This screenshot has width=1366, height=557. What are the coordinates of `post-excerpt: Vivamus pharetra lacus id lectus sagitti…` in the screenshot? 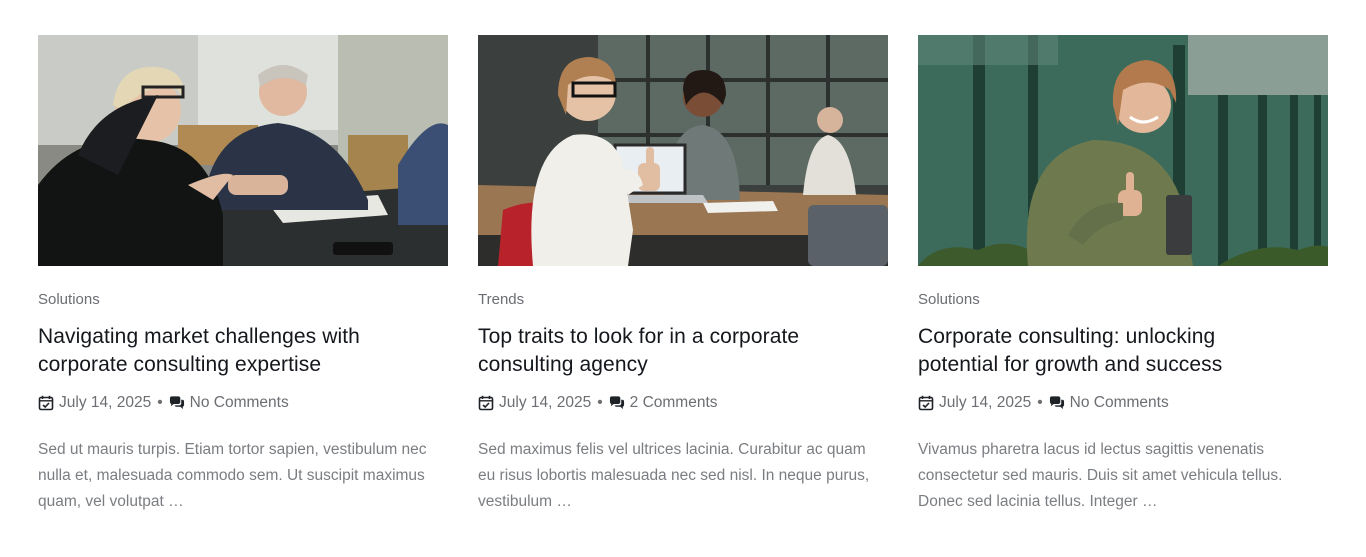 It's located at (1100, 475).